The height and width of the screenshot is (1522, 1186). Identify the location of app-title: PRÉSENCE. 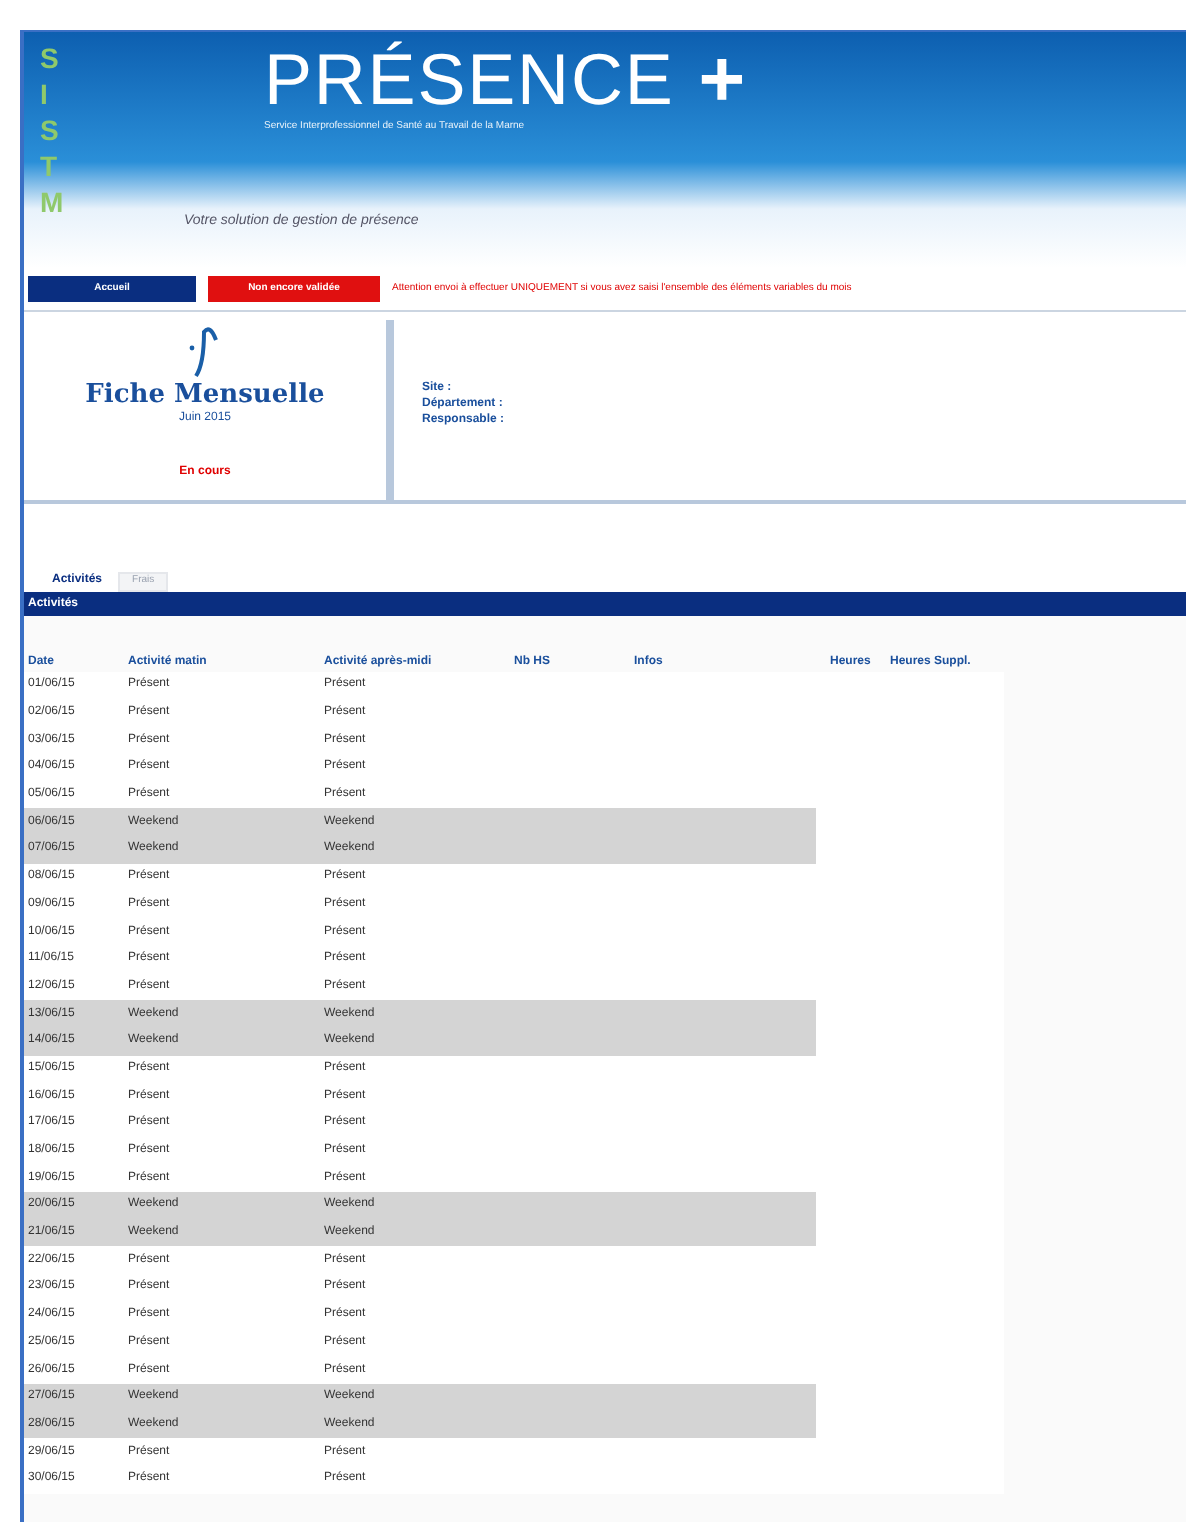
(469, 80).